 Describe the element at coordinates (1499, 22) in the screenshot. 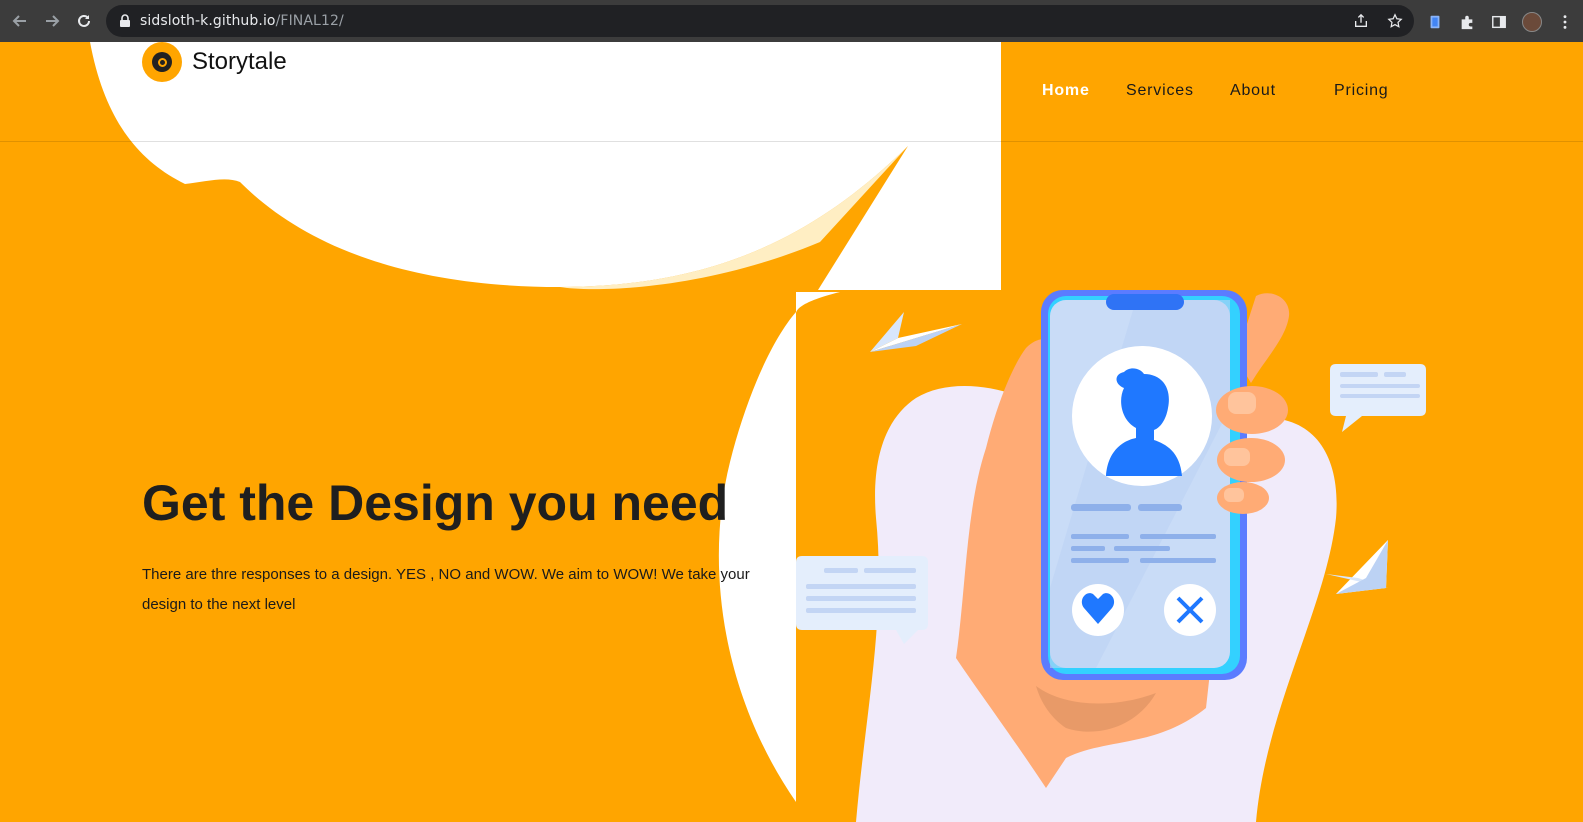

I see `side-panel-icon` at that location.